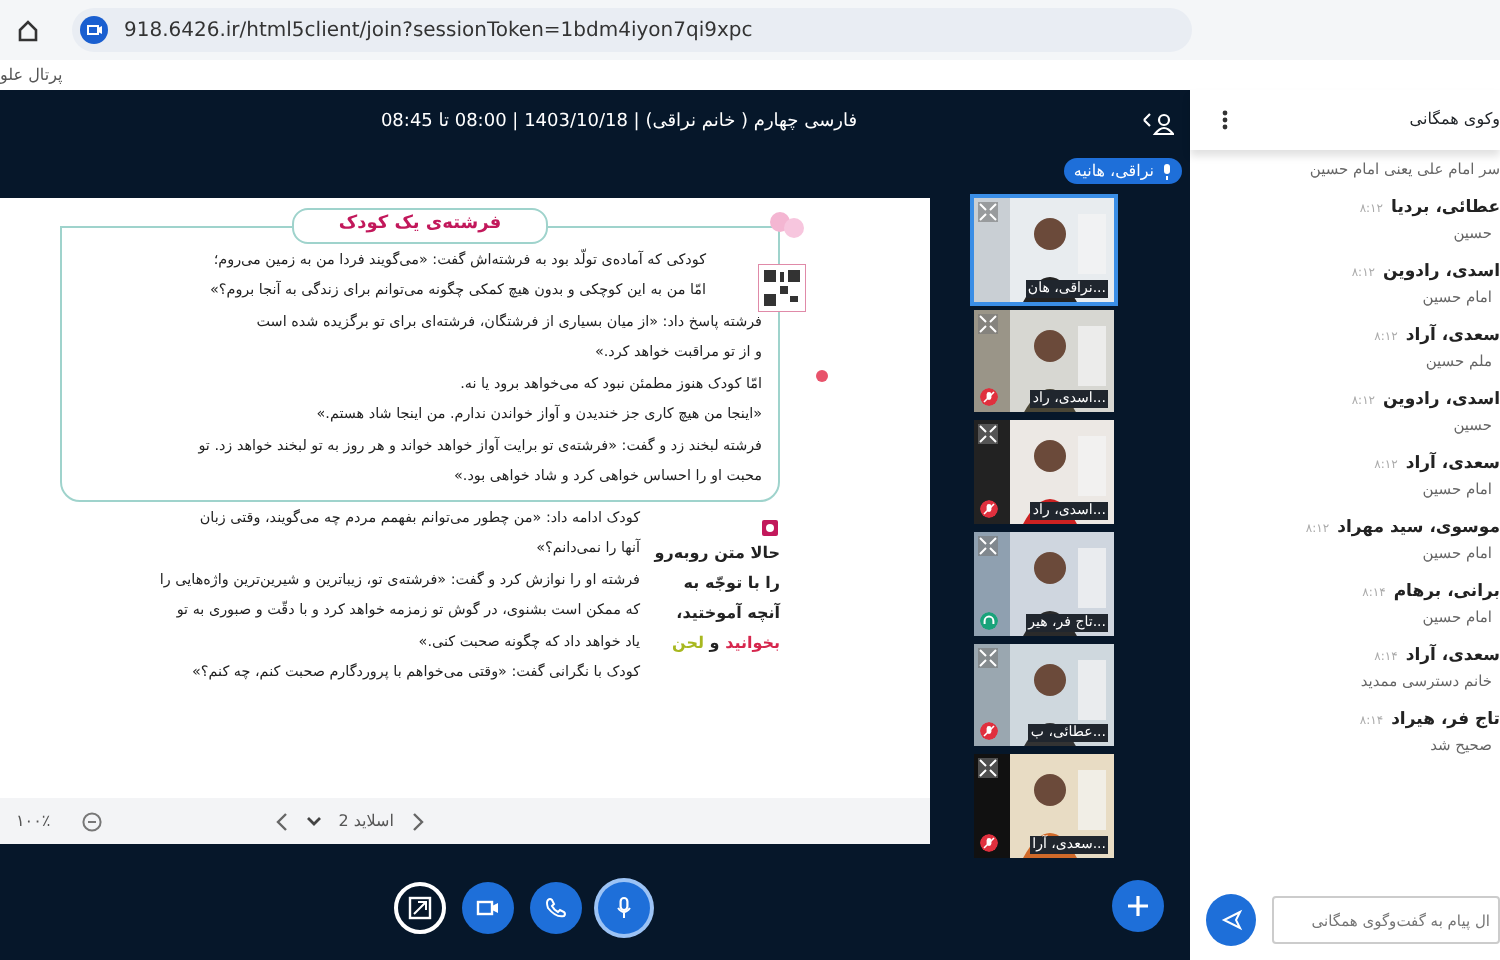 The height and width of the screenshot is (960, 1500). I want to click on send-button, so click(1231, 920).